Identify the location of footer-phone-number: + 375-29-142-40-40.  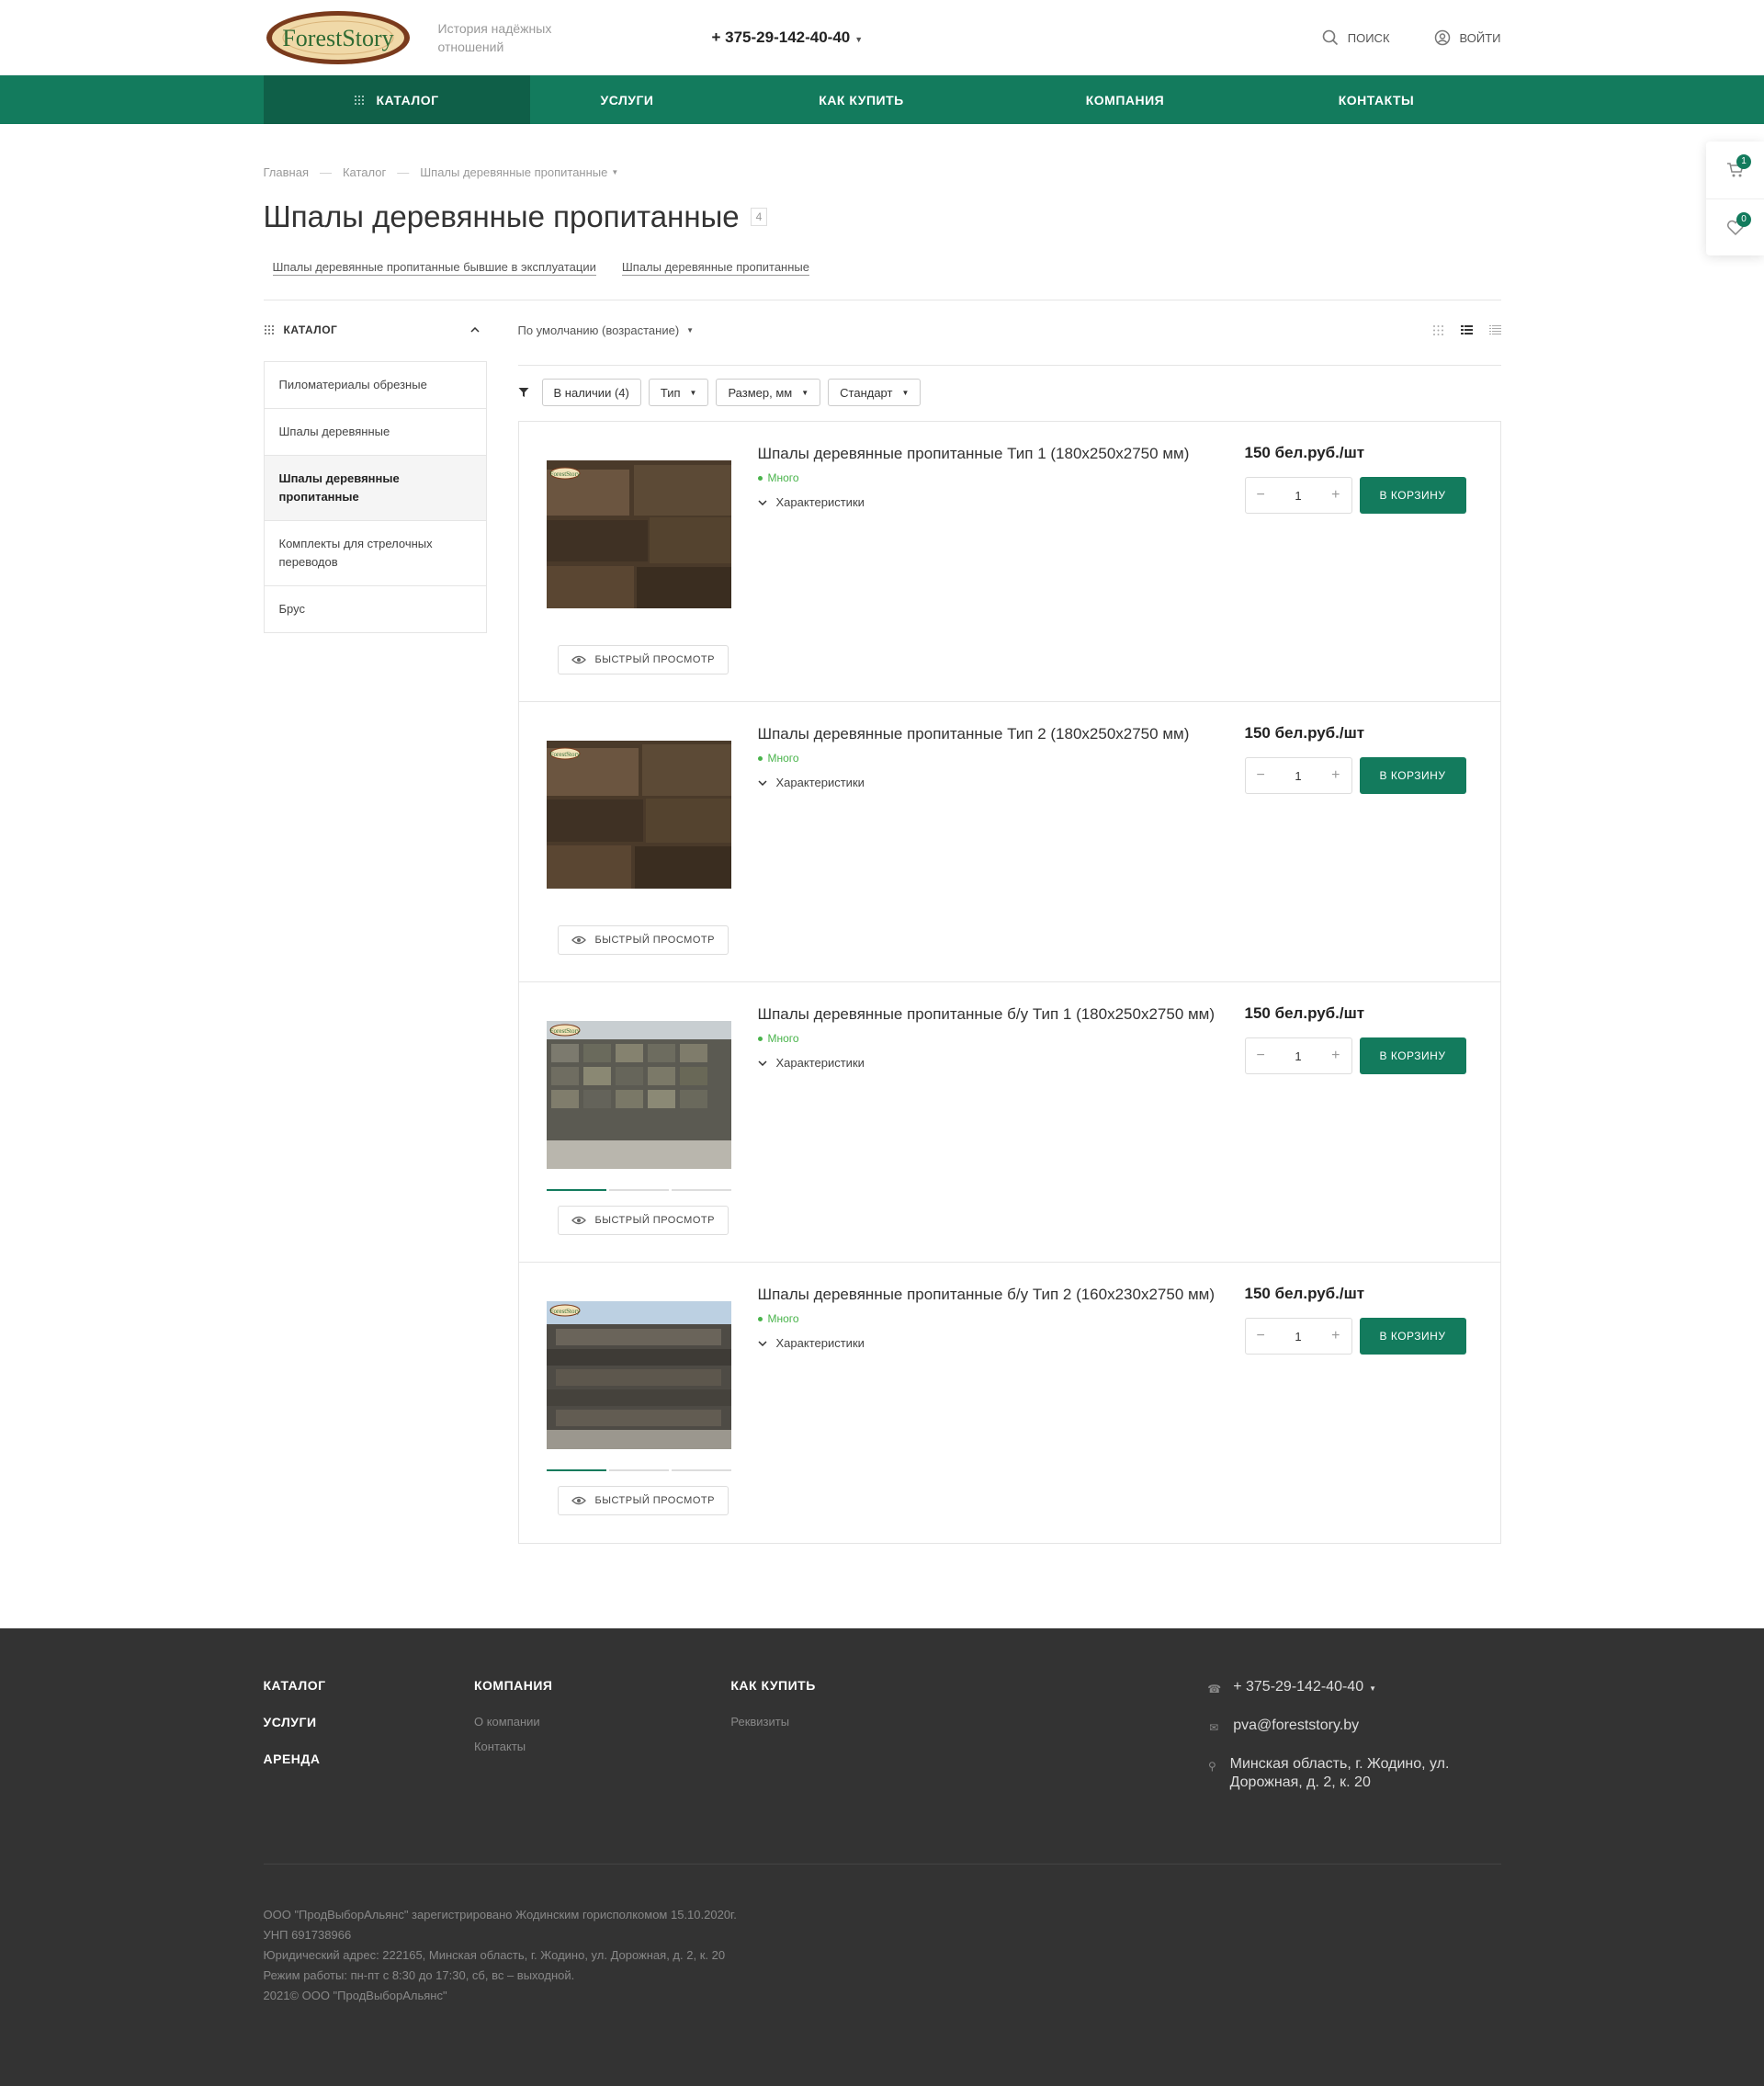
(1298, 1687).